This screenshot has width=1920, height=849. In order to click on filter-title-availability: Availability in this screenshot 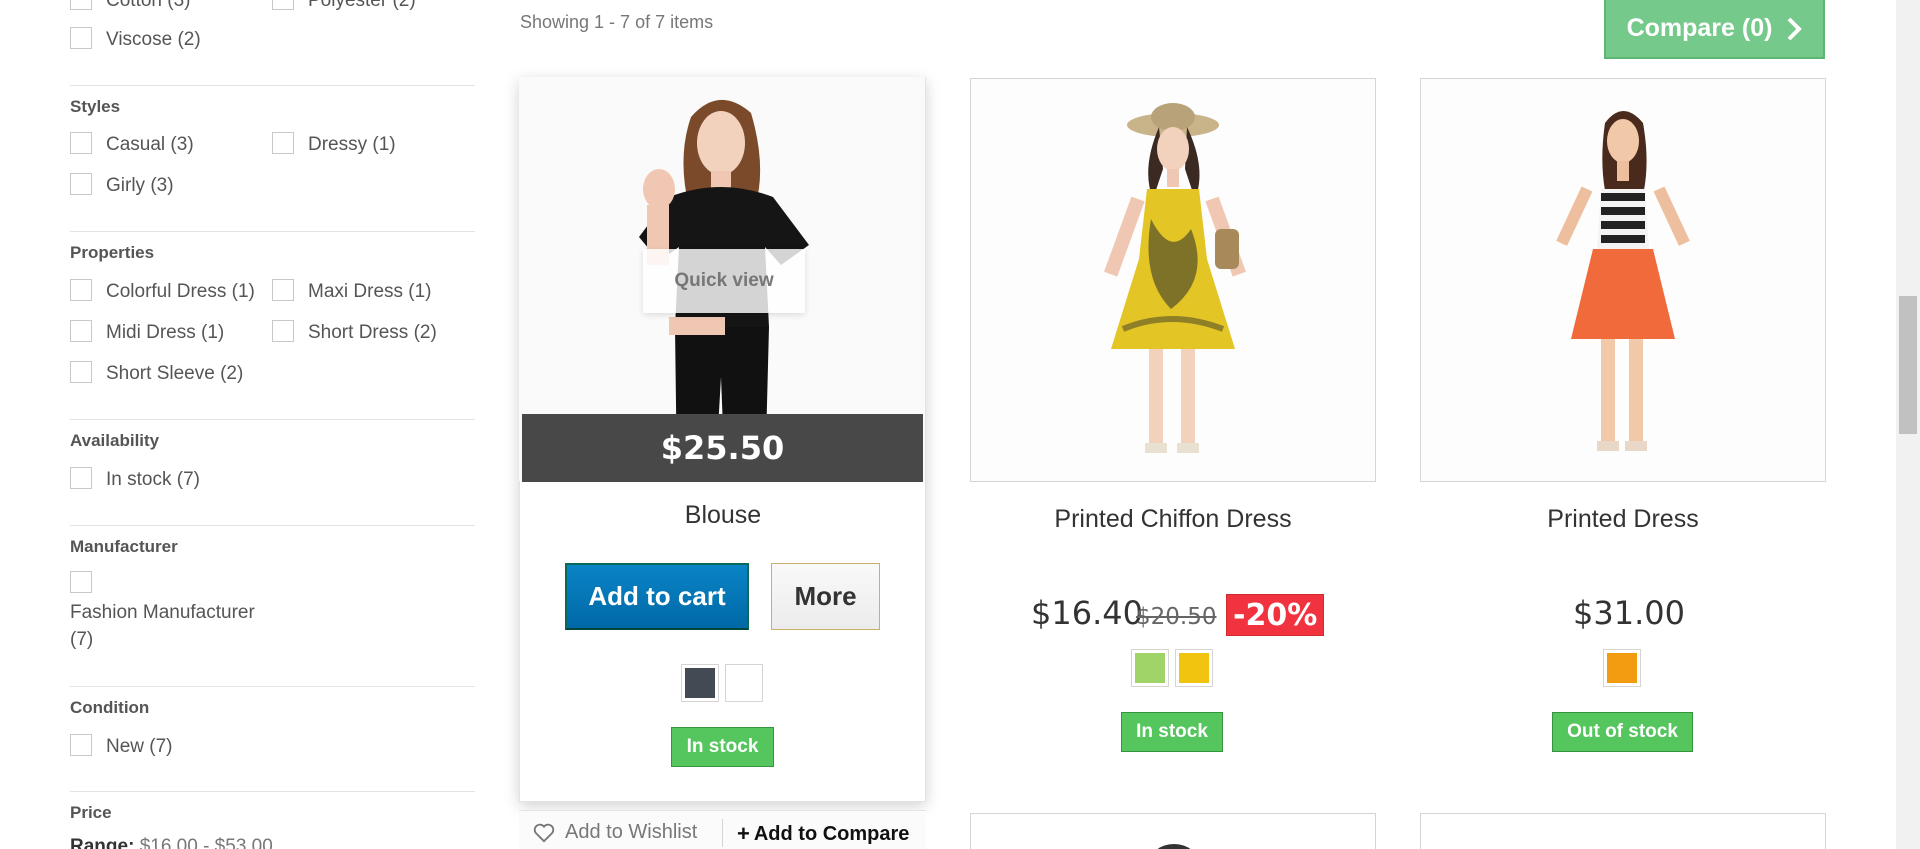, I will do `click(115, 440)`.